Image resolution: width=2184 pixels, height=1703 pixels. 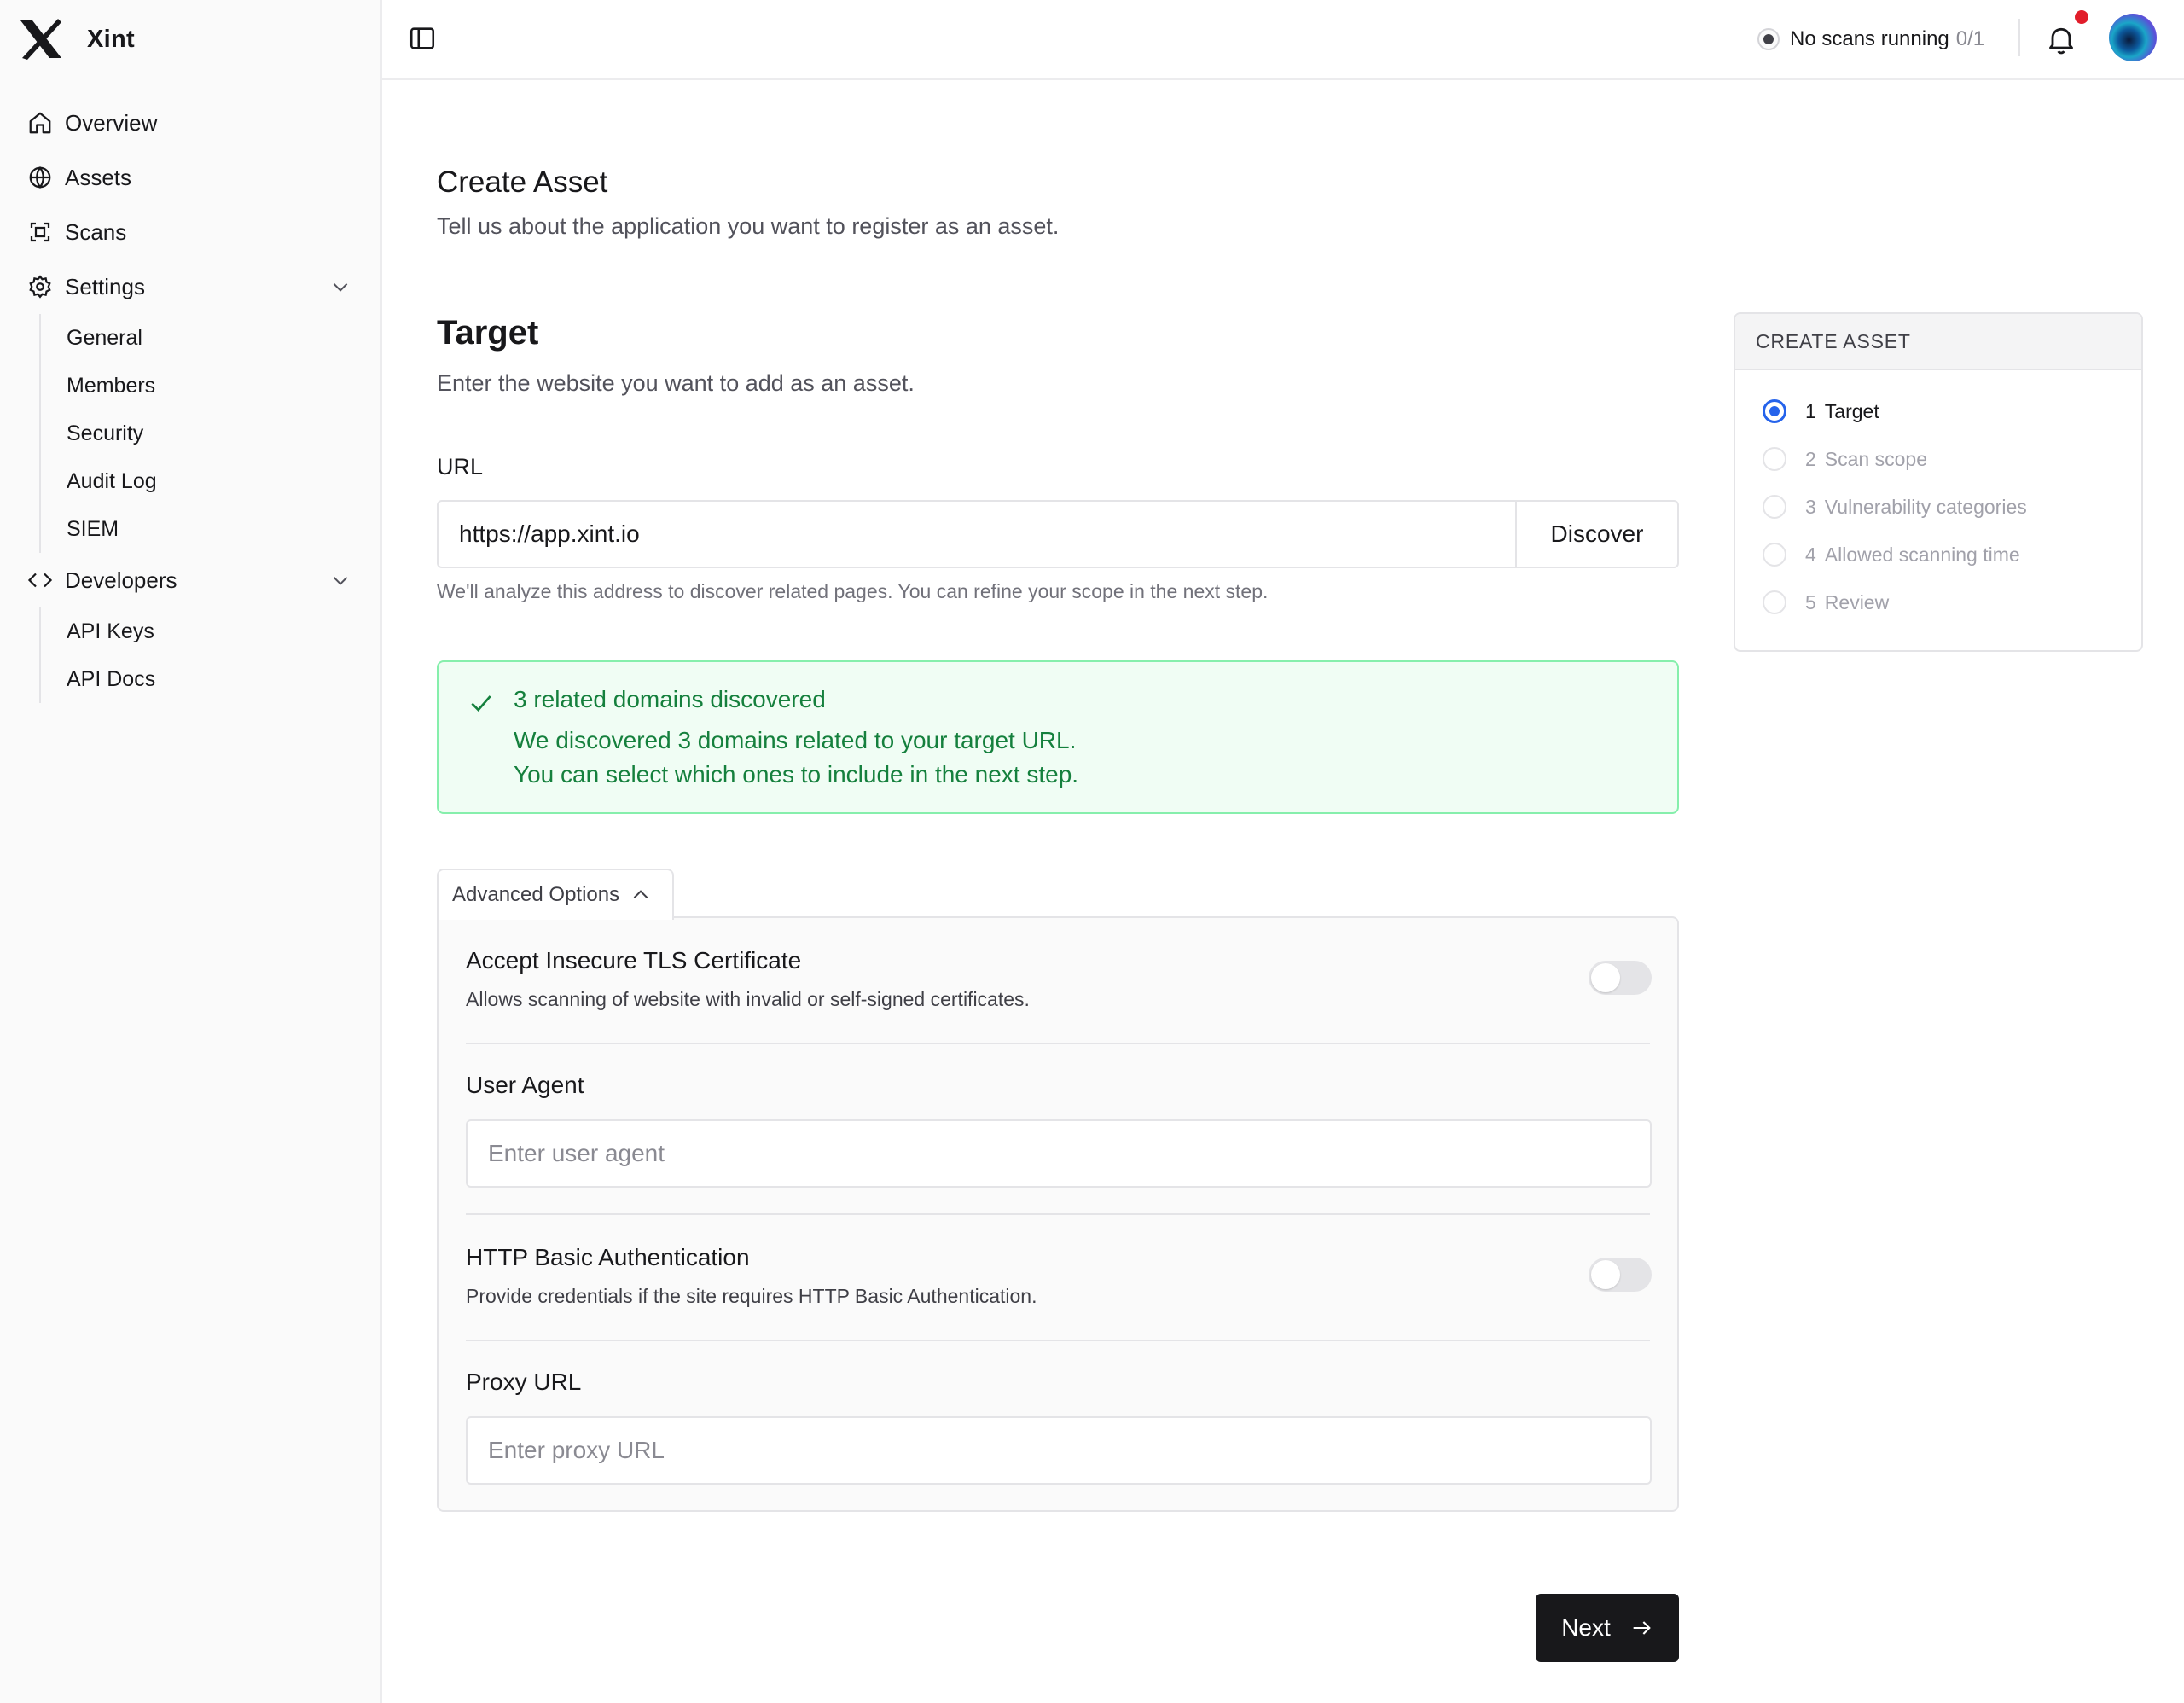 I want to click on step-scan-scope: 2 Scan scope, so click(x=1845, y=459).